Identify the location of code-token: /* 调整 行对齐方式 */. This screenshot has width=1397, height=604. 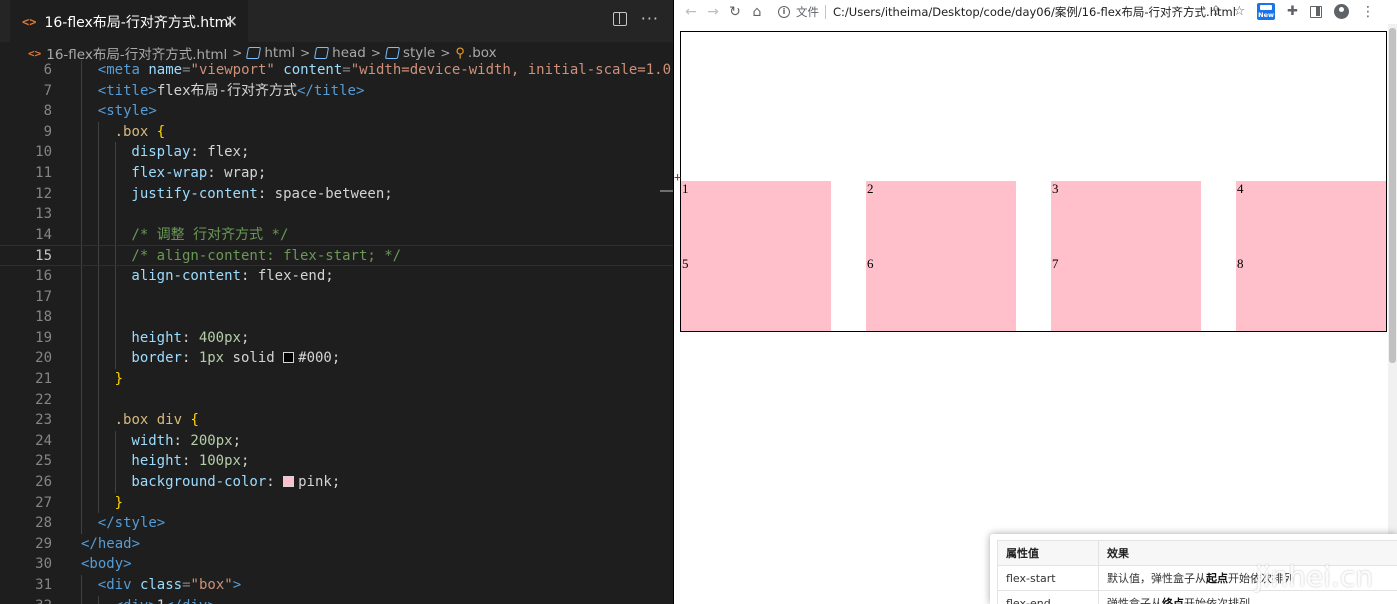
(210, 234).